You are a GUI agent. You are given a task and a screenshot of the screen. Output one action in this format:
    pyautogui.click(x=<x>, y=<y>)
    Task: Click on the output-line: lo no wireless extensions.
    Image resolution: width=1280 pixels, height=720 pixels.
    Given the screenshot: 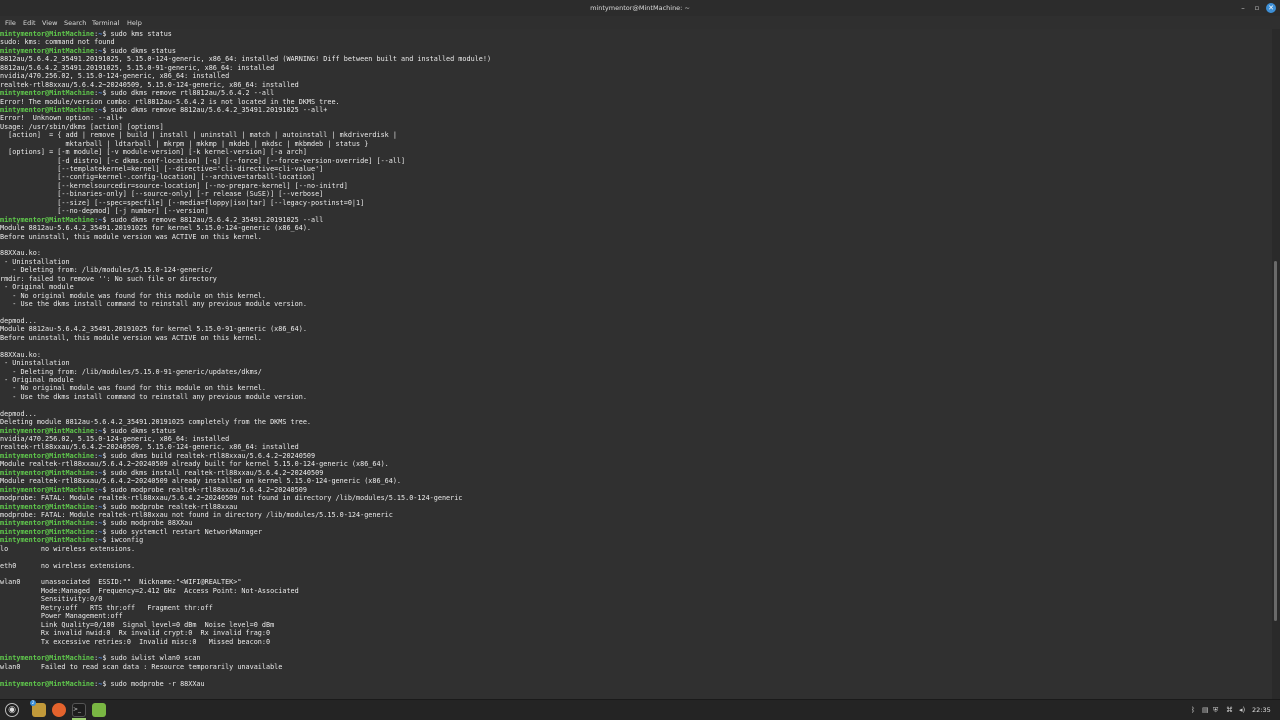 What is the action you would take?
    pyautogui.click(x=68, y=548)
    